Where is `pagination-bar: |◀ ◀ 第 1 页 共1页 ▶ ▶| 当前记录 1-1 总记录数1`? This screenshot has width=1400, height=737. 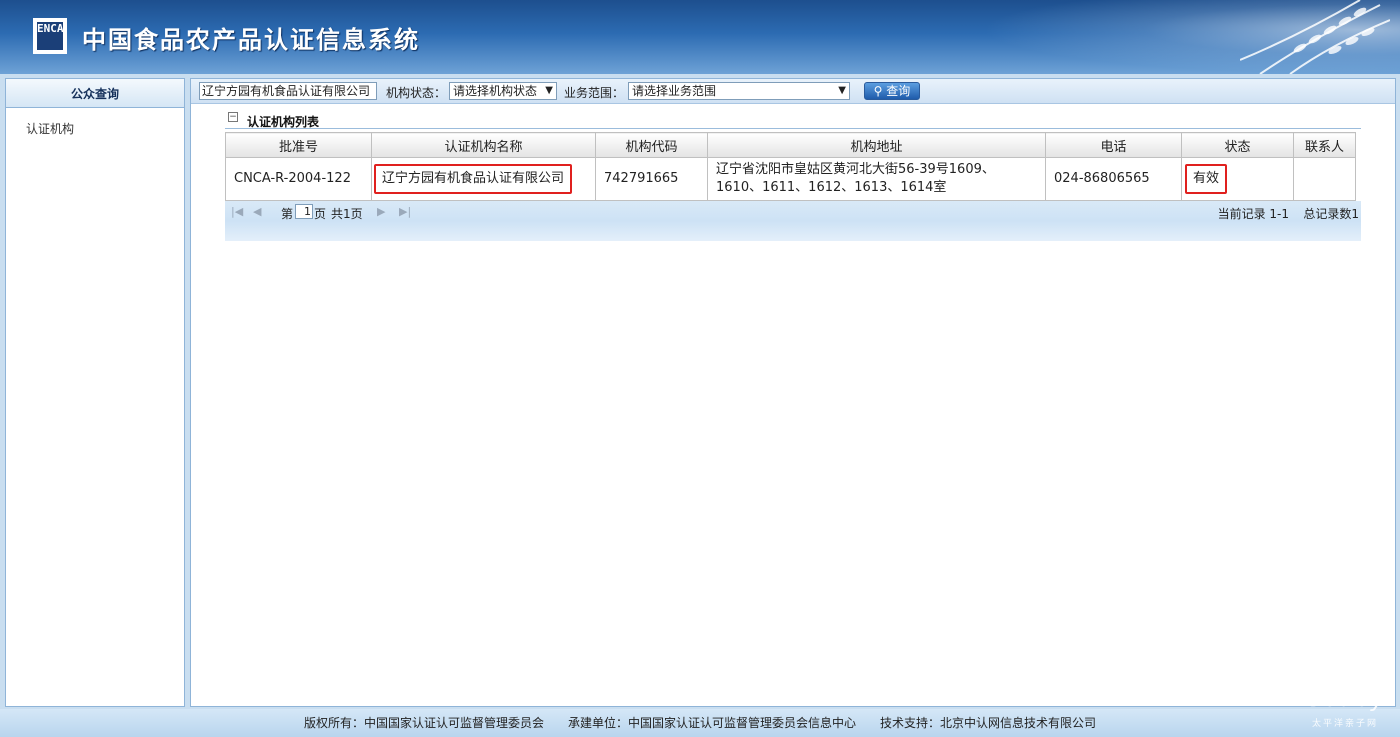
pagination-bar: |◀ ◀ 第 1 页 共1页 ▶ ▶| 当前记录 1-1 总记录数1 is located at coordinates (793, 221).